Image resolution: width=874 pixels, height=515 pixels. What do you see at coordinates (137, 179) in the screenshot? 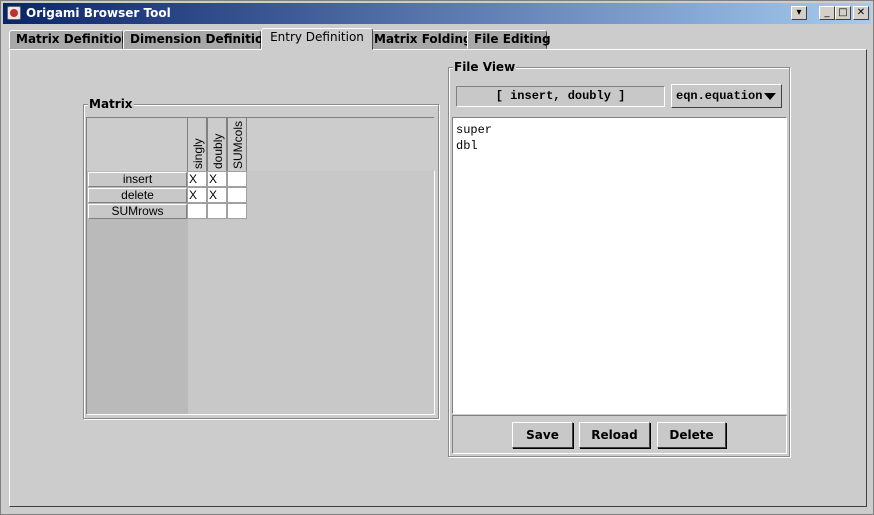
I see `row-header-insert: insert` at bounding box center [137, 179].